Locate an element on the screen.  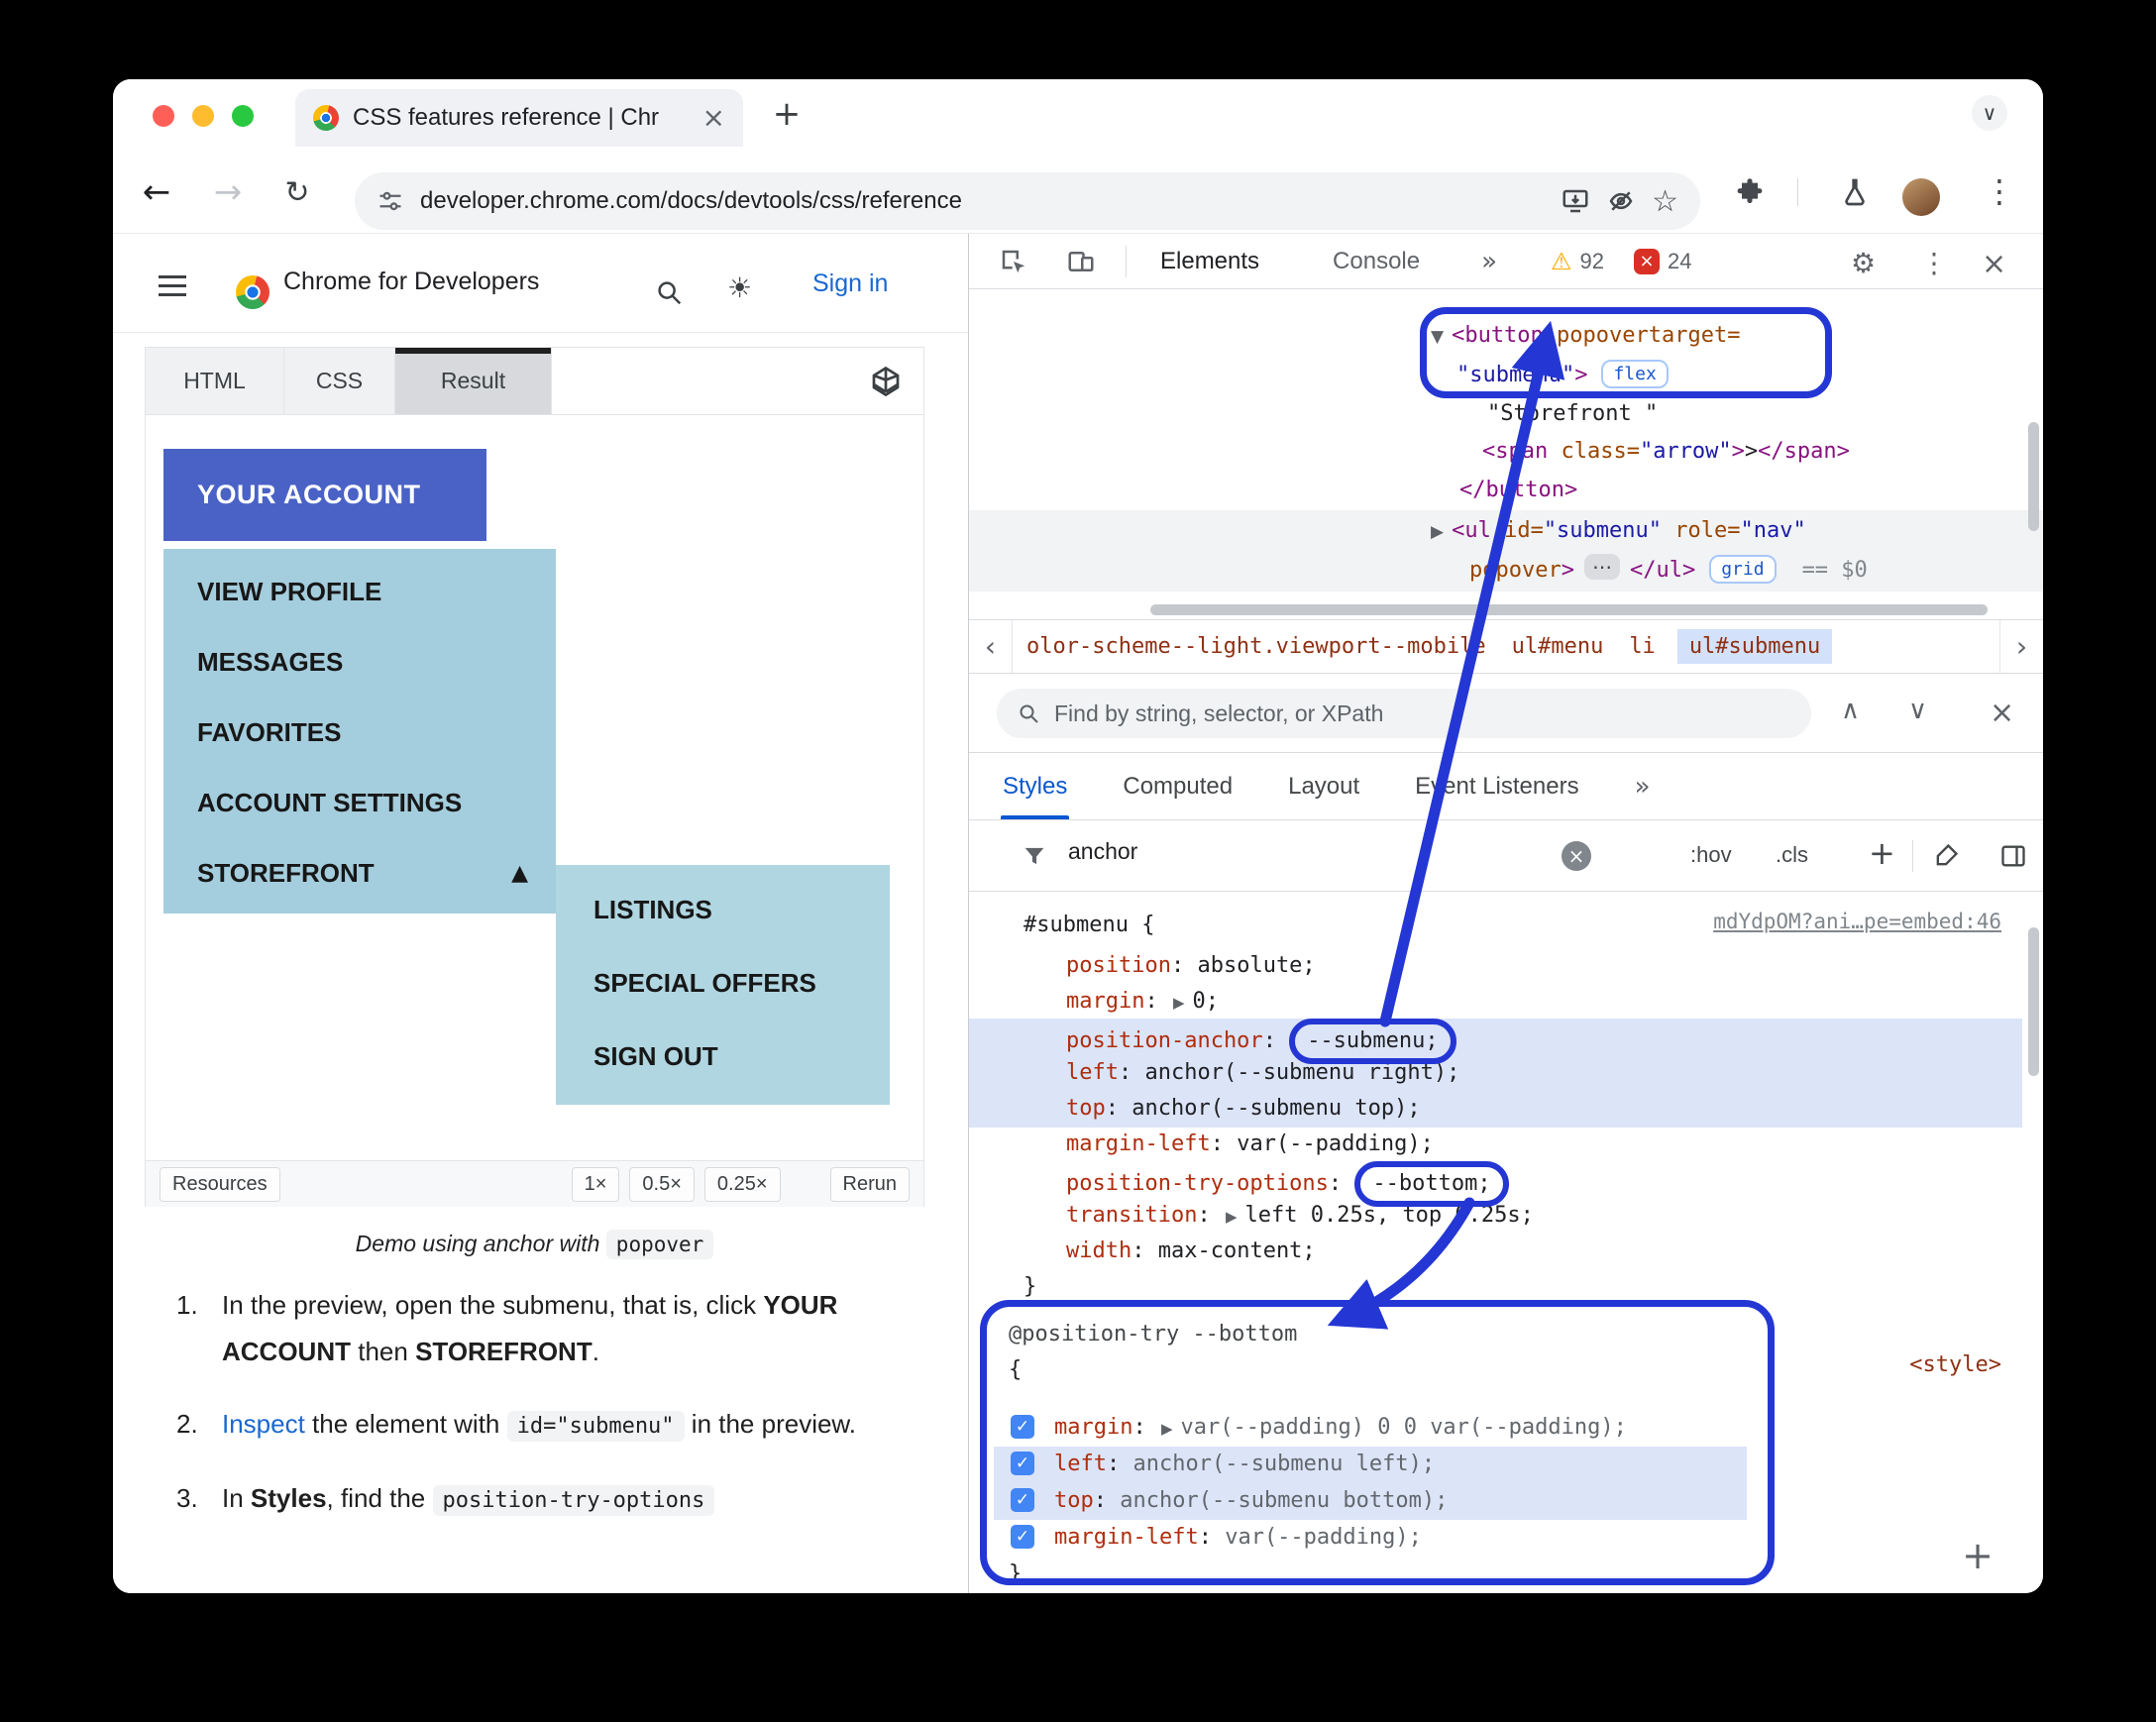
decl-position: position: absolute; is located at coordinates (1191, 965).